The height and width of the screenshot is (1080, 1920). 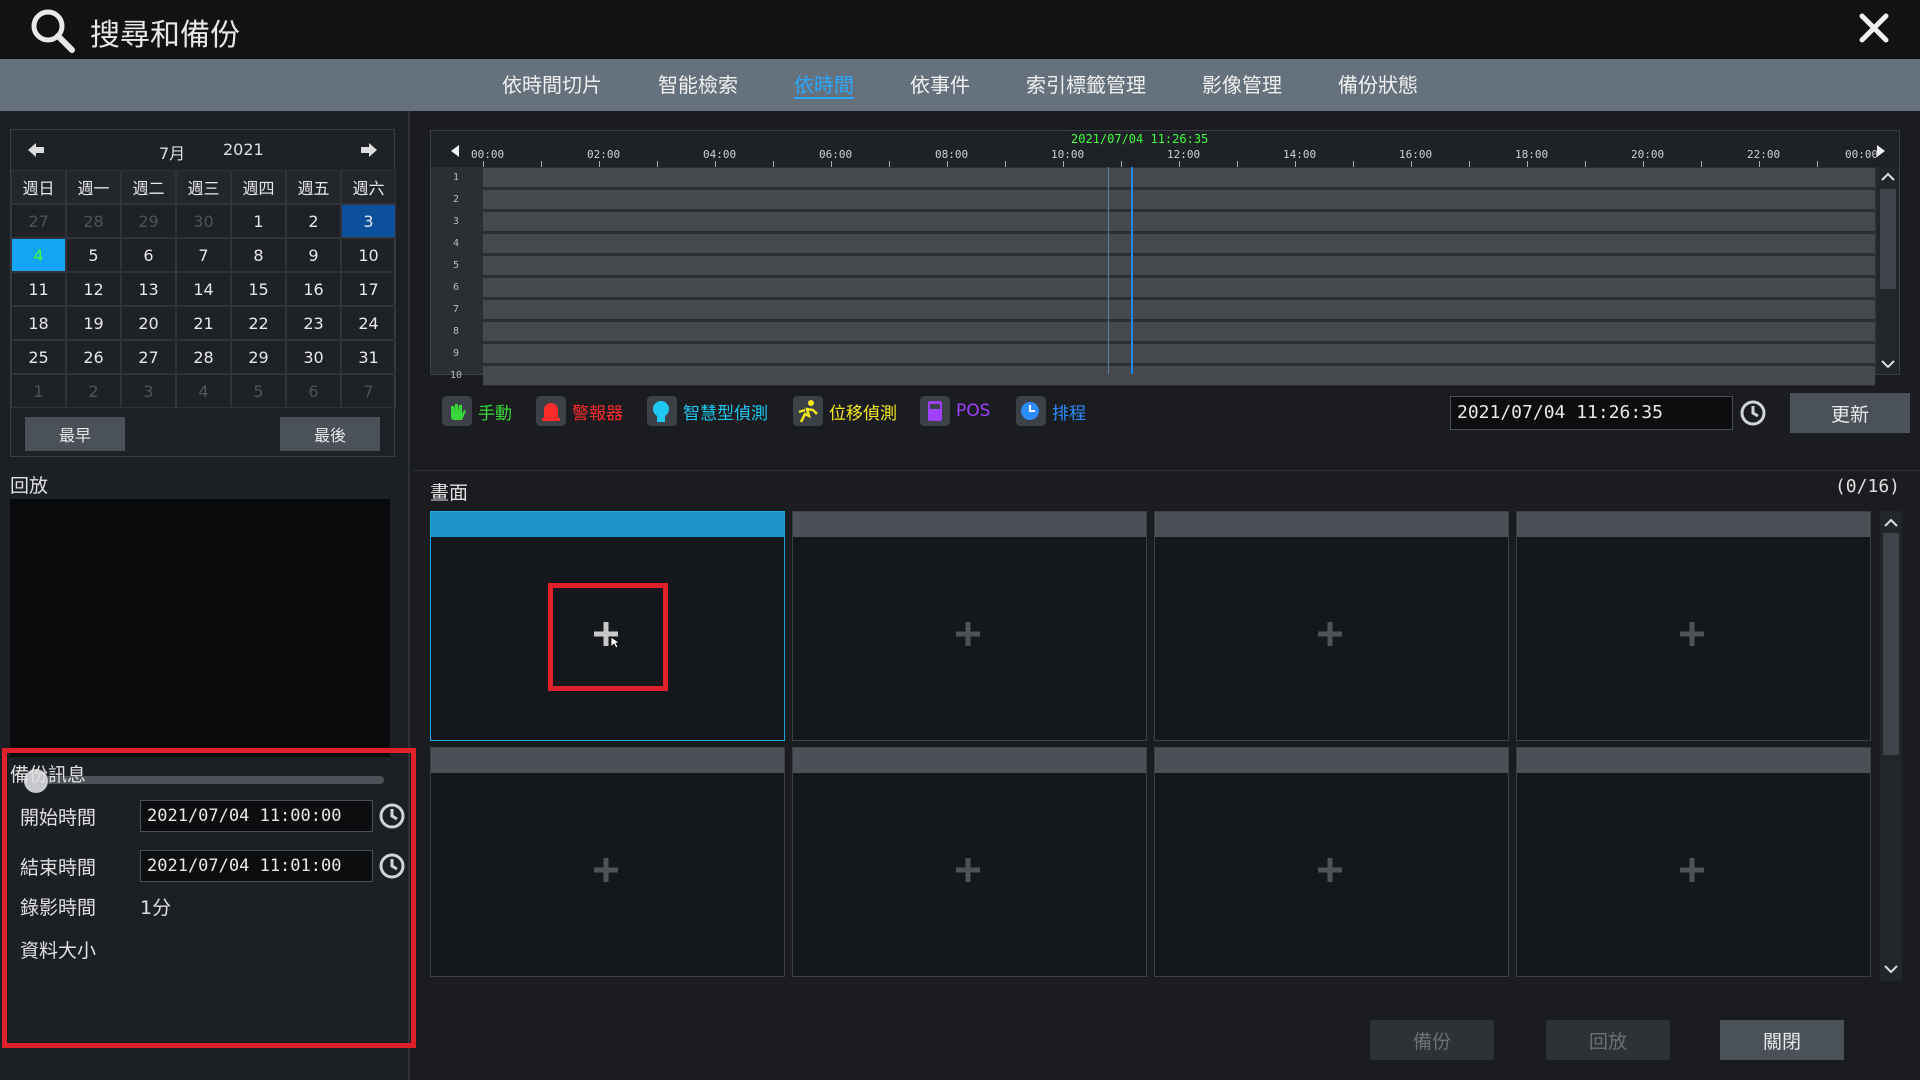 What do you see at coordinates (1331, 760) in the screenshot?
I see `channel-slot-header` at bounding box center [1331, 760].